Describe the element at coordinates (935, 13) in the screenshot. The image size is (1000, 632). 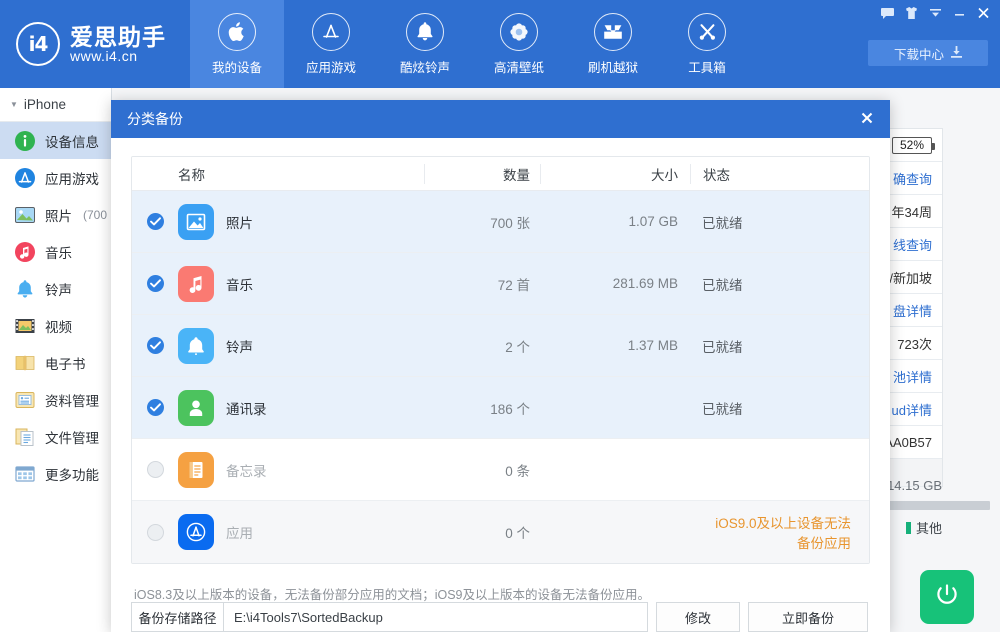
I see `menu-dropdown-icon` at that location.